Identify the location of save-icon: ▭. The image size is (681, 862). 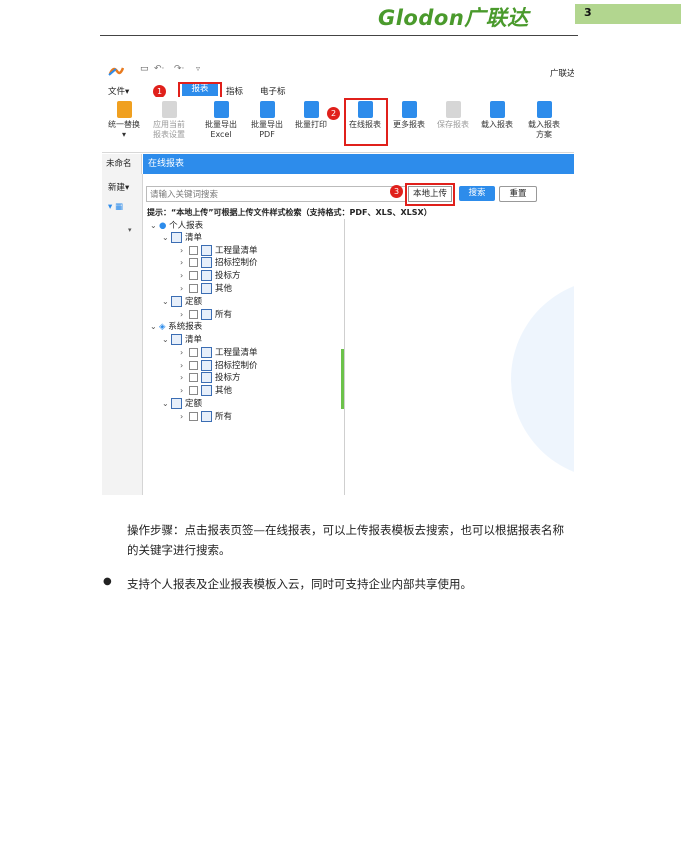
(144, 69).